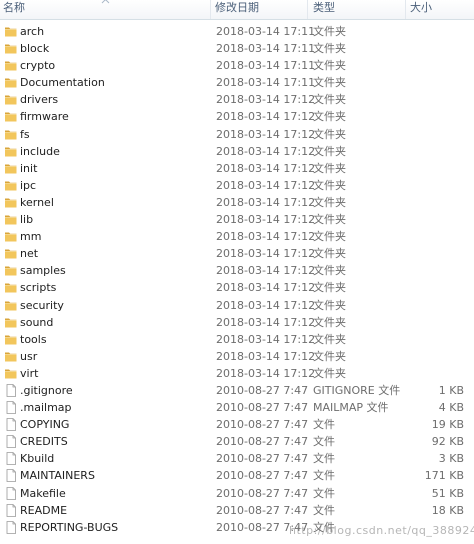  I want to click on file-name: lib, so click(27, 220).